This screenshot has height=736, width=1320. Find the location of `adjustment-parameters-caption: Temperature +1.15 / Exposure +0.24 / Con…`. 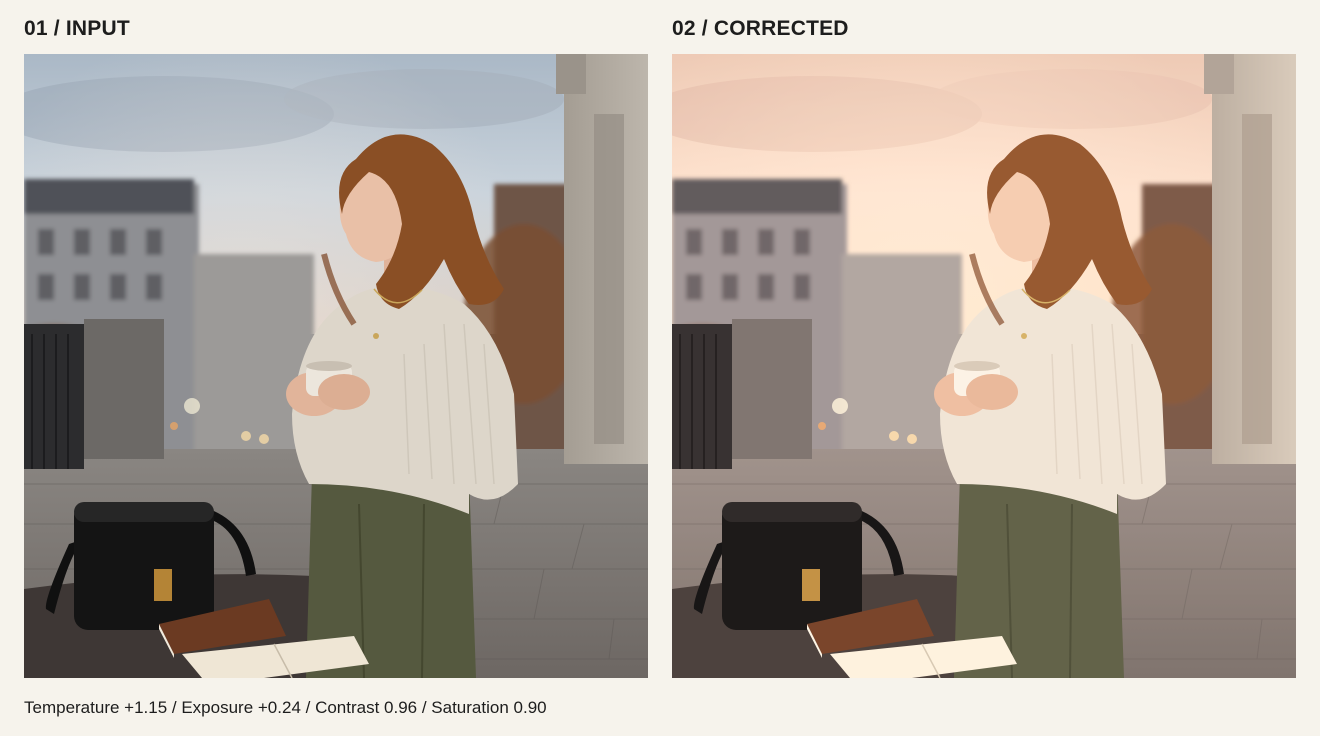

adjustment-parameters-caption: Temperature +1.15 / Exposure +0.24 / Con… is located at coordinates (285, 707).